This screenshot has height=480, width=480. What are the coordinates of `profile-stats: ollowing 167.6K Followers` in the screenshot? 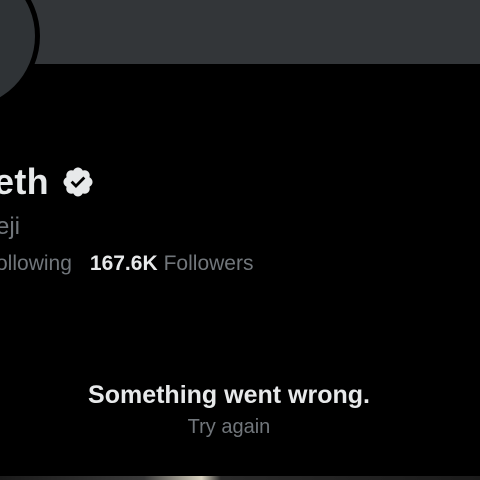 It's located at (126, 264).